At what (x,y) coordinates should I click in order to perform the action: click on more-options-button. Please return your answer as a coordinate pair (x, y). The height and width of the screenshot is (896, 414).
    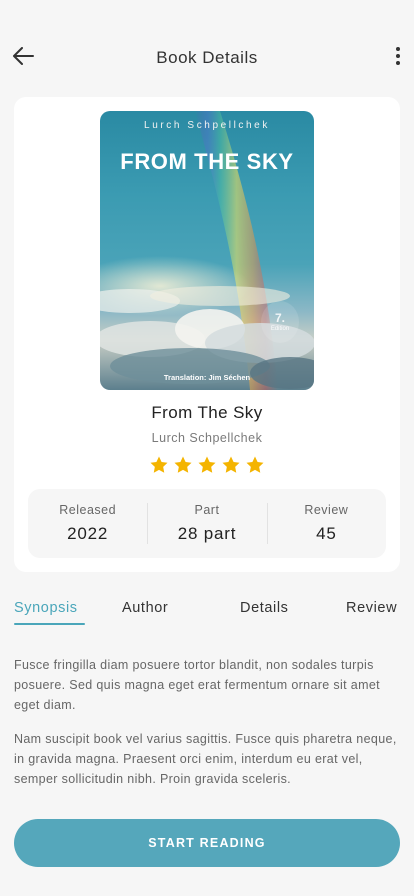
    Looking at the image, I should click on (398, 58).